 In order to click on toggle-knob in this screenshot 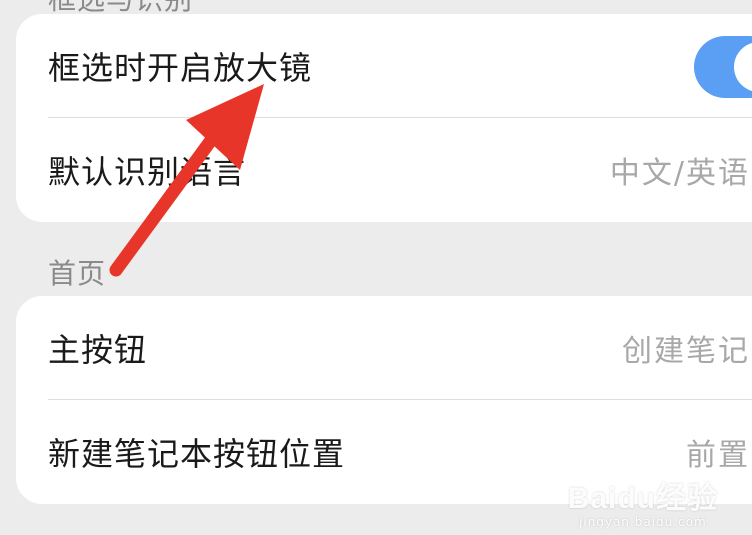, I will do `click(743, 67)`.